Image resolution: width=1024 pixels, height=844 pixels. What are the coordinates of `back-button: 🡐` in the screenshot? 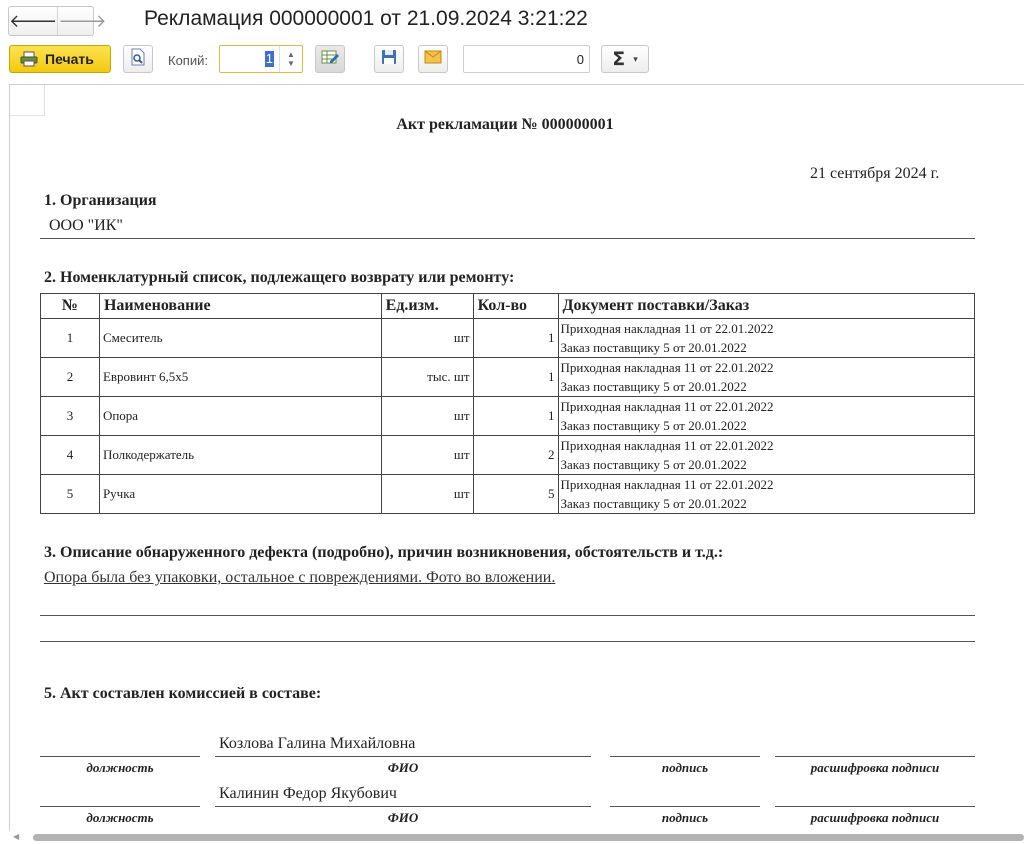 It's located at (33, 21).